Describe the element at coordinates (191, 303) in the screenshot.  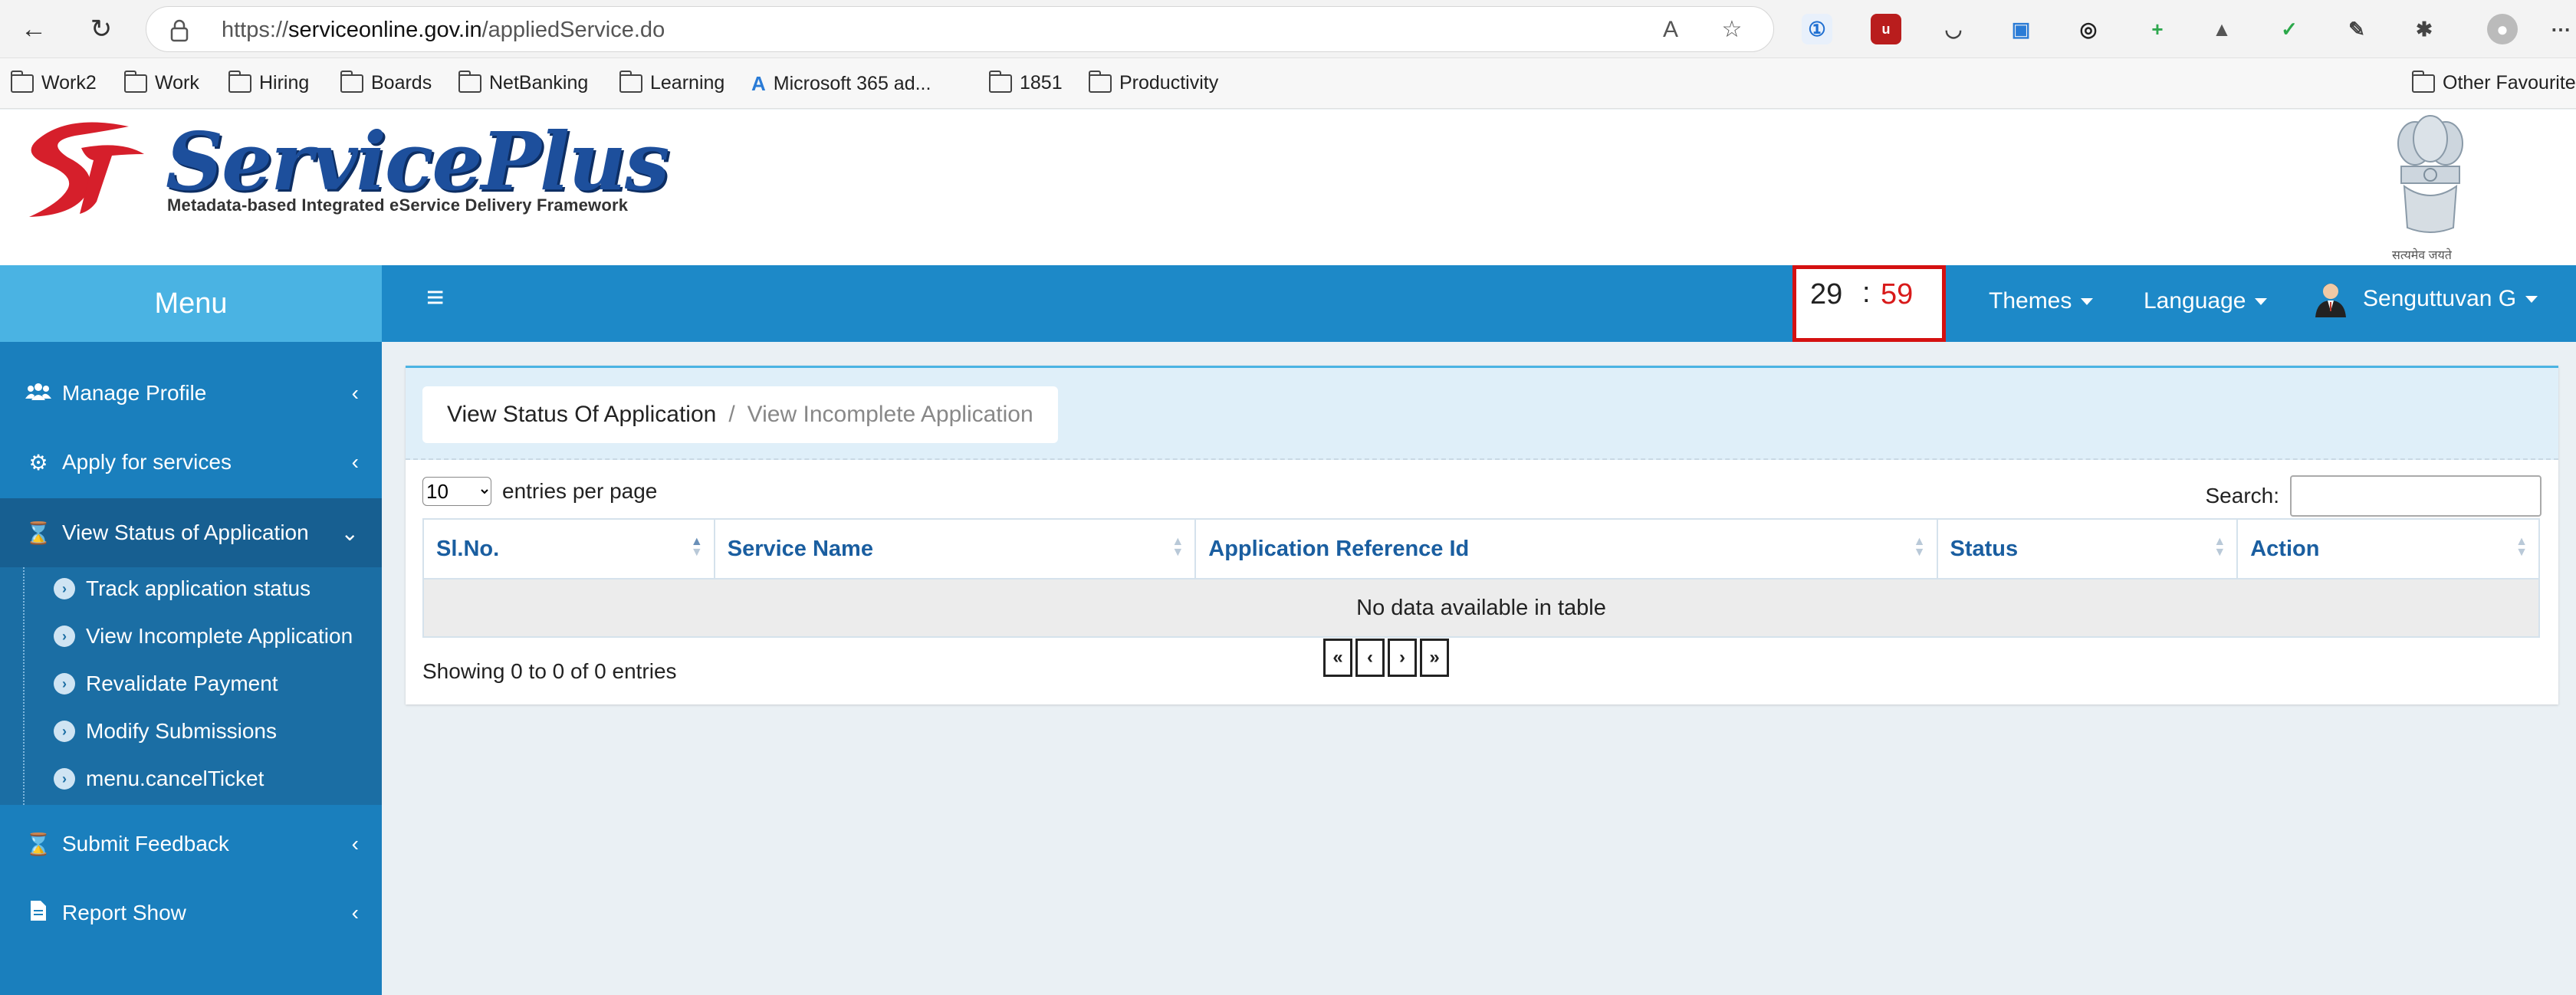
I see `menu-header: Menu` at that location.